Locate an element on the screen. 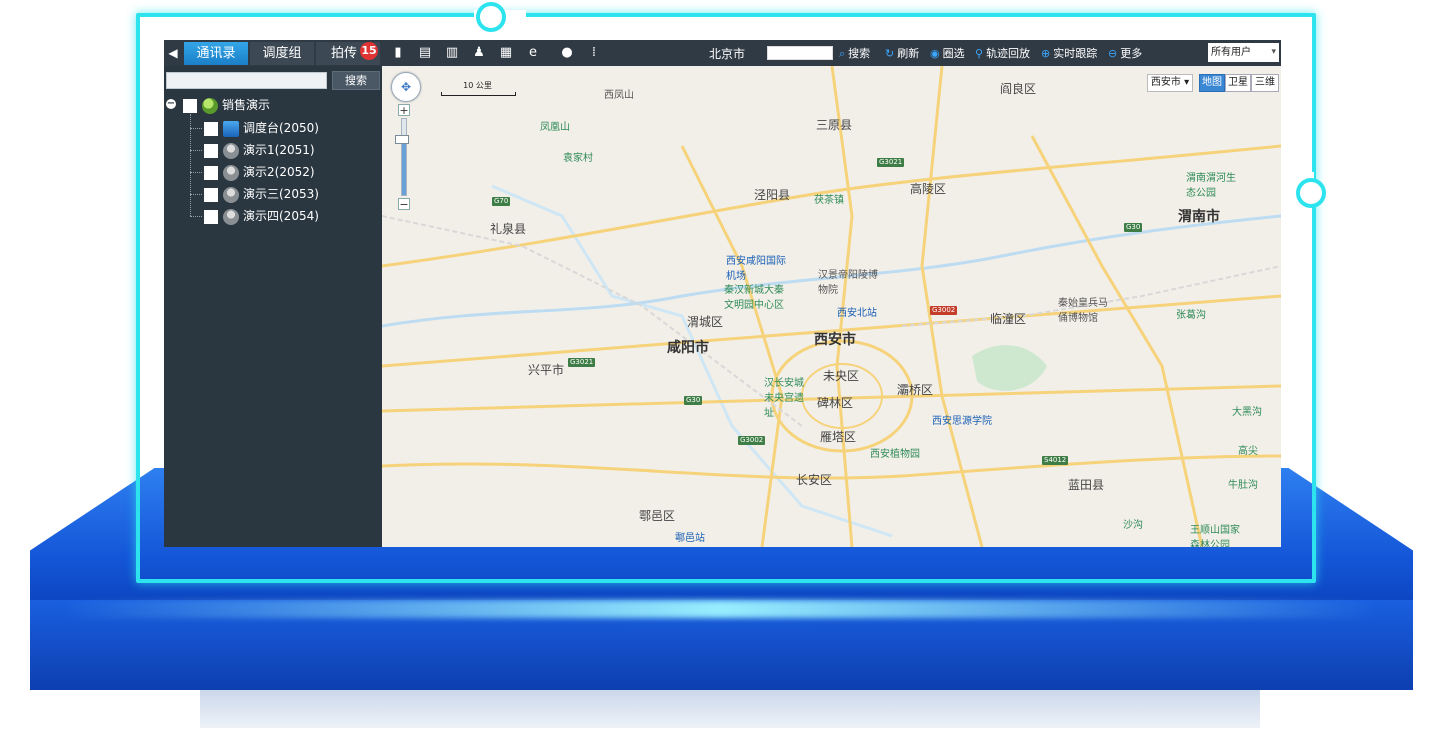  more-action-label: 更多 is located at coordinates (1131, 53).